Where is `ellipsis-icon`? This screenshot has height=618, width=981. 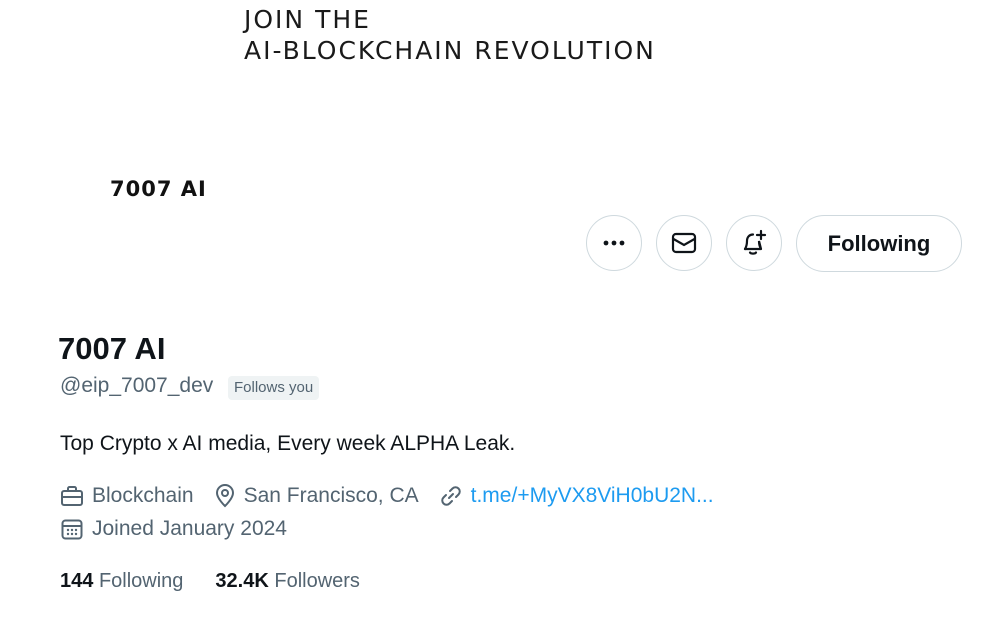 ellipsis-icon is located at coordinates (614, 243).